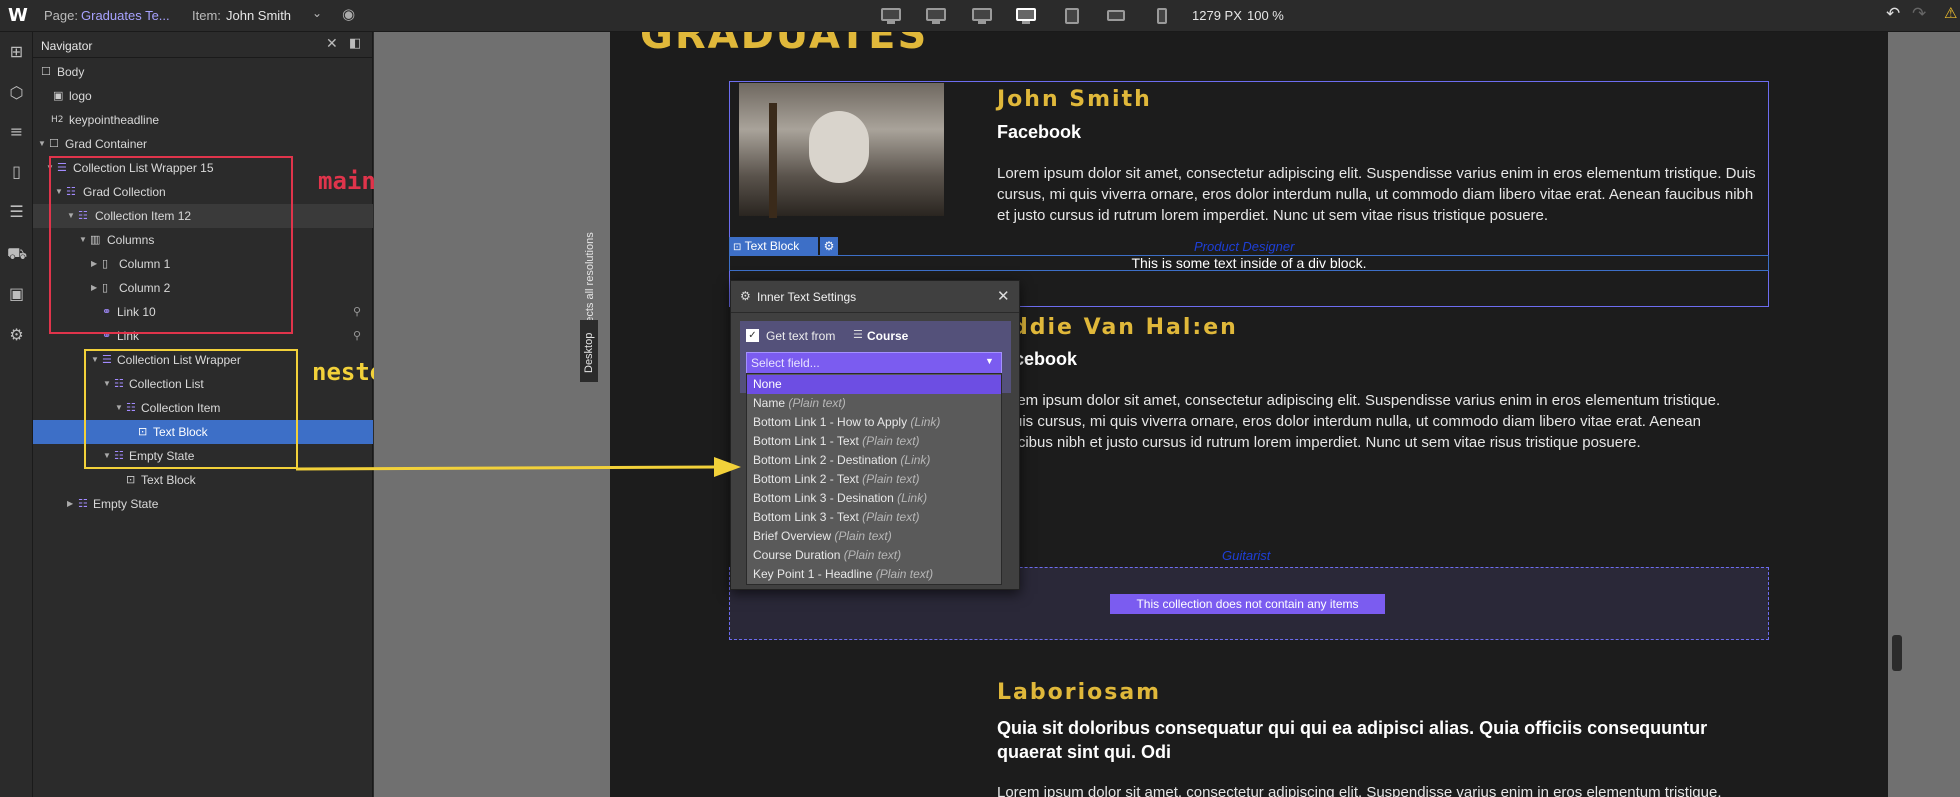  What do you see at coordinates (1079, 692) in the screenshot?
I see `graduate-name-3: Laboriosam` at bounding box center [1079, 692].